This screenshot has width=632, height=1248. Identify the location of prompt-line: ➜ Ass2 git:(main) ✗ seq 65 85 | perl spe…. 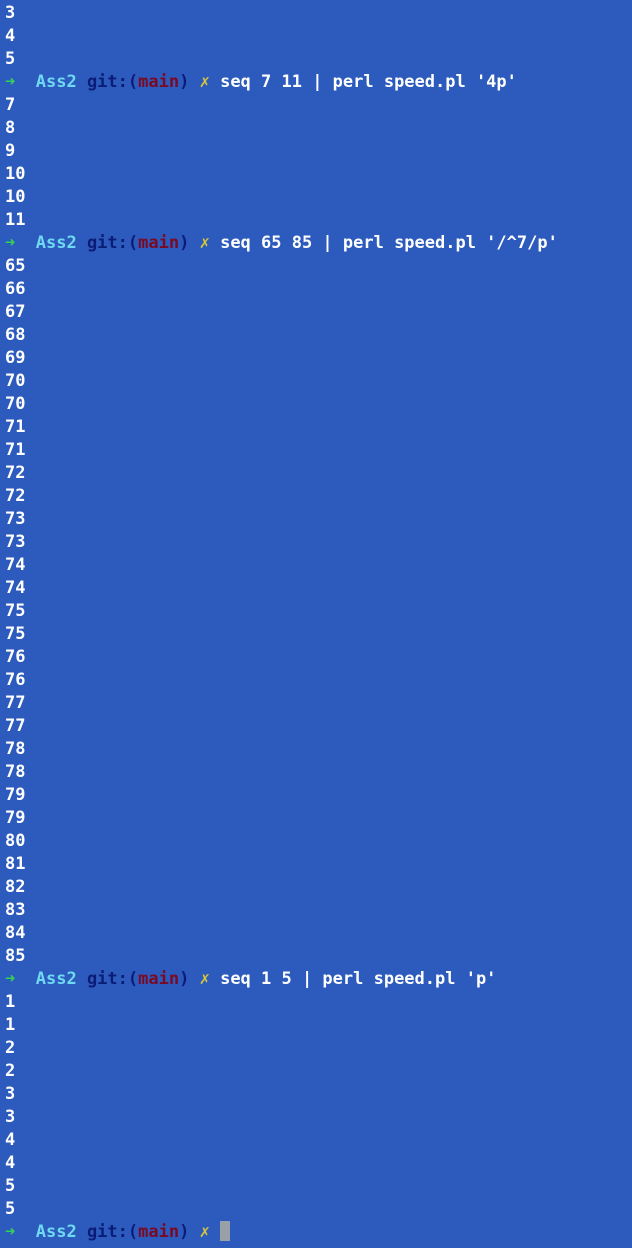
(318, 243).